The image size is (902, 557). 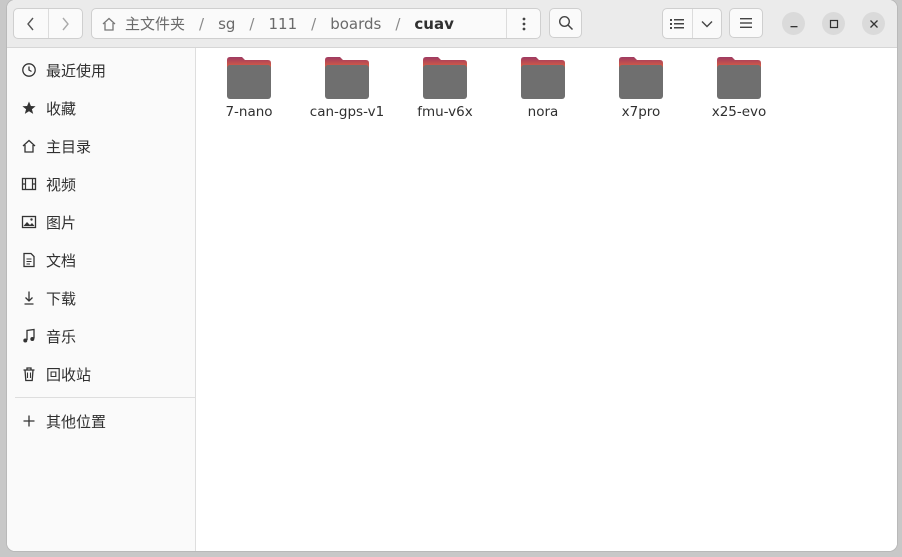 What do you see at coordinates (61, 336) in the screenshot?
I see `sidebar-item-label: 音乐` at bounding box center [61, 336].